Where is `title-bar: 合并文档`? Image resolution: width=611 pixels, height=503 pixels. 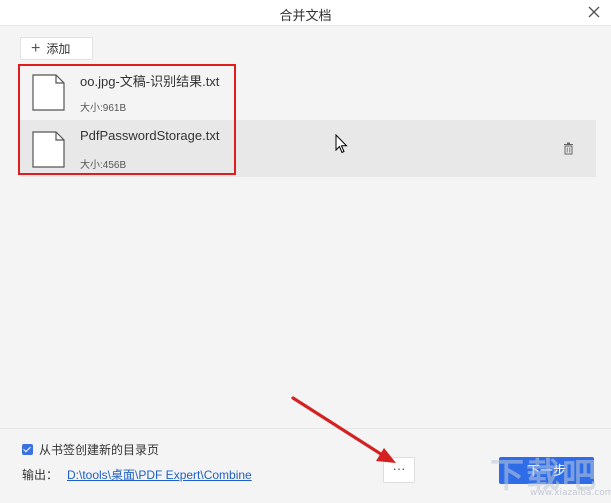 title-bar: 合并文档 is located at coordinates (305, 13).